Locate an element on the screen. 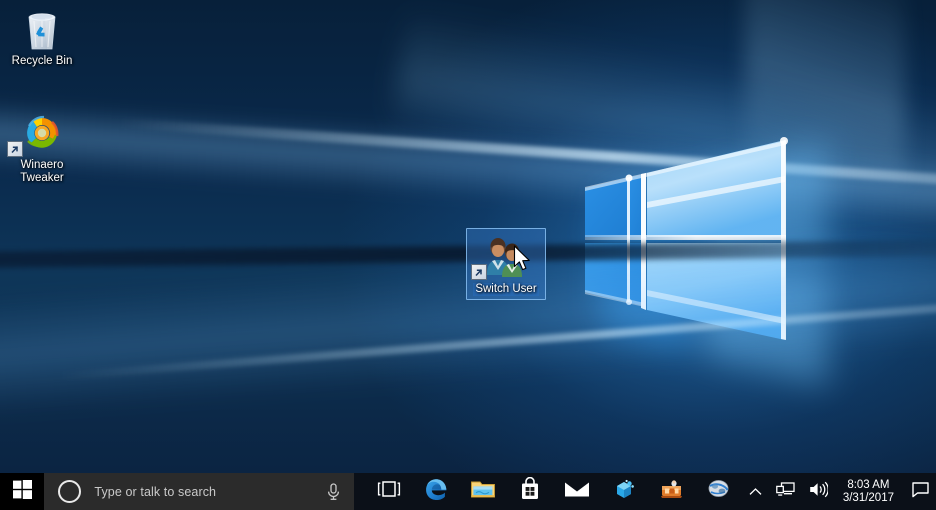 The image size is (936, 510). network-monitor-icon is located at coordinates (785, 491).